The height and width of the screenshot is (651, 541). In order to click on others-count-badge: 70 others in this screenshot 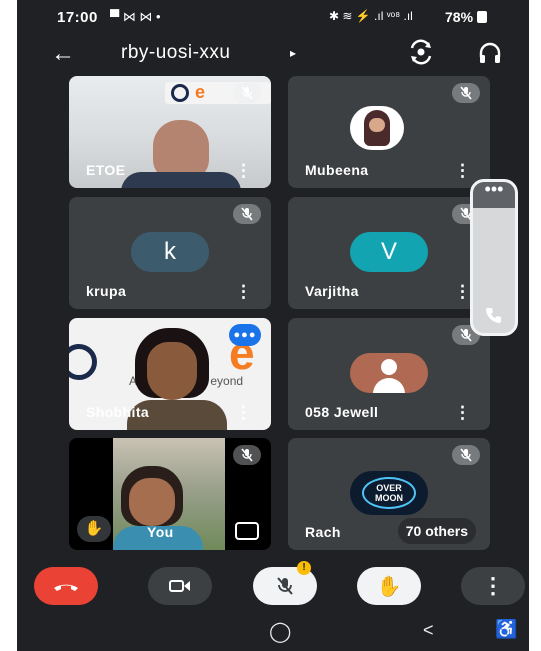, I will do `click(436, 531)`.